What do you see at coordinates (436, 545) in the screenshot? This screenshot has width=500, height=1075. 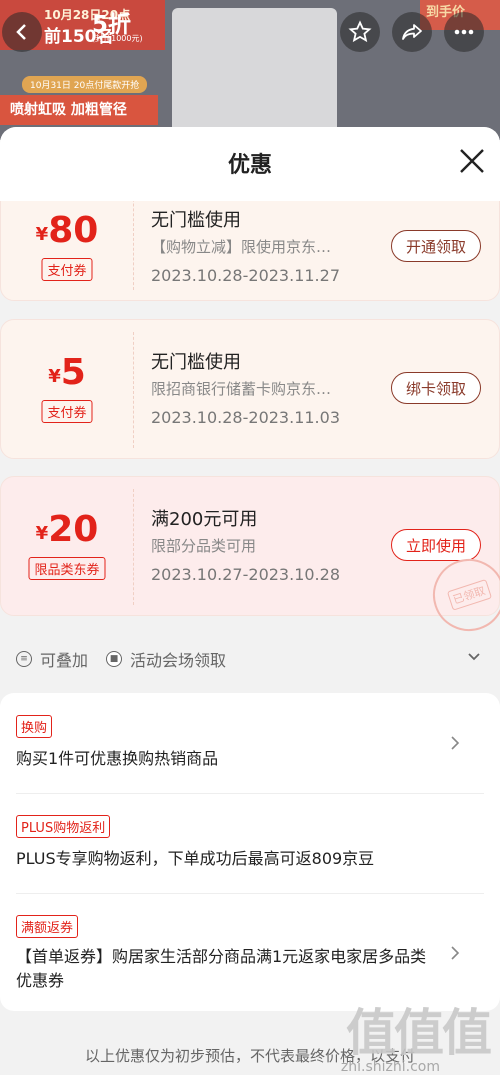 I see `use-now-button: 立即使用` at bounding box center [436, 545].